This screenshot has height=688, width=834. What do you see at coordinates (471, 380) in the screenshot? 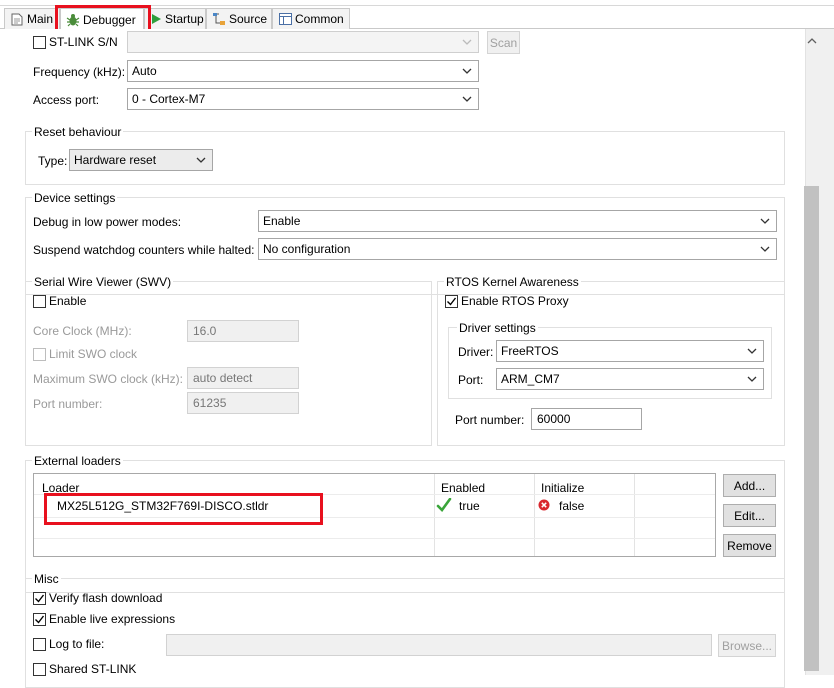
I see `rtos-port-label: Port:` at bounding box center [471, 380].